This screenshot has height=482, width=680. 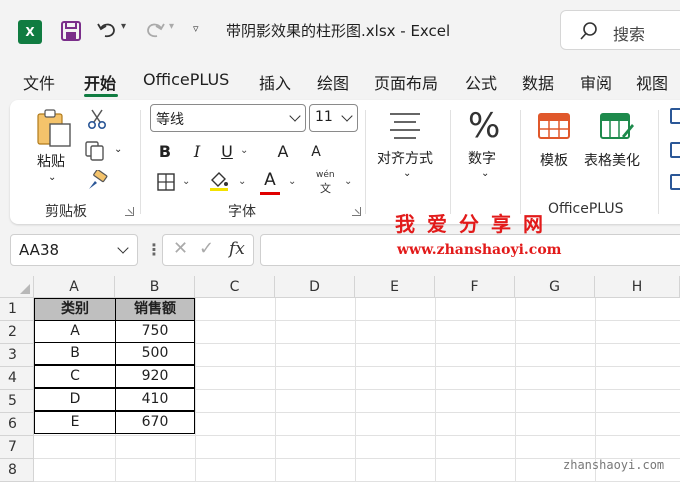 I want to click on gridline-vertical, so click(x=275, y=390).